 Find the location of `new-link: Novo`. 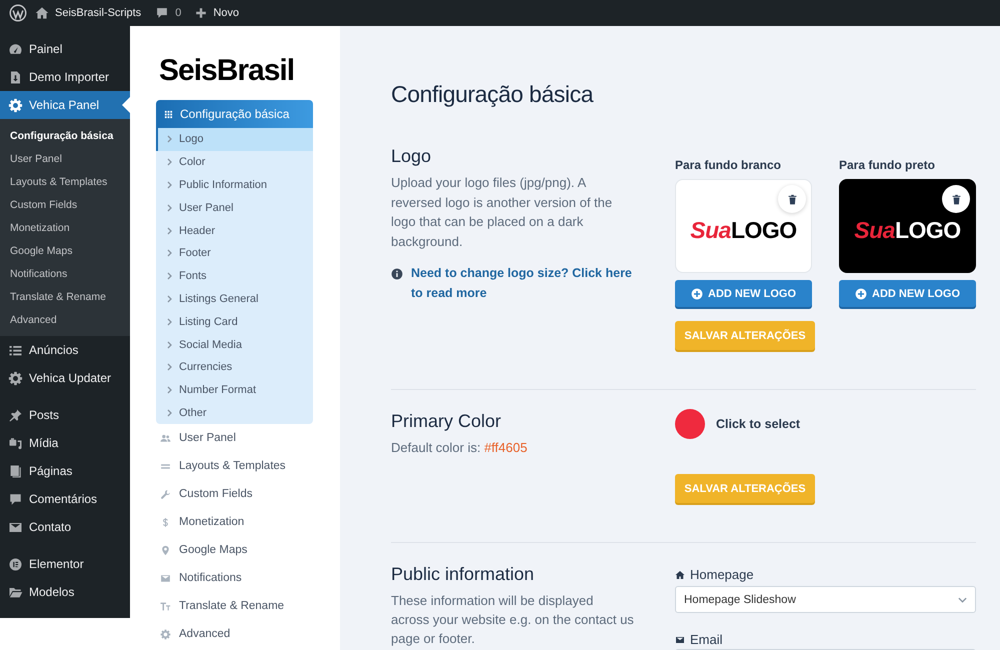

new-link: Novo is located at coordinates (217, 13).